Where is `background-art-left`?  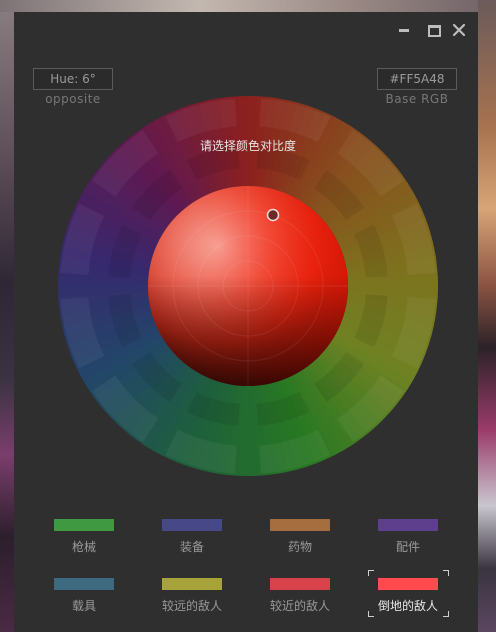 background-art-left is located at coordinates (7, 316).